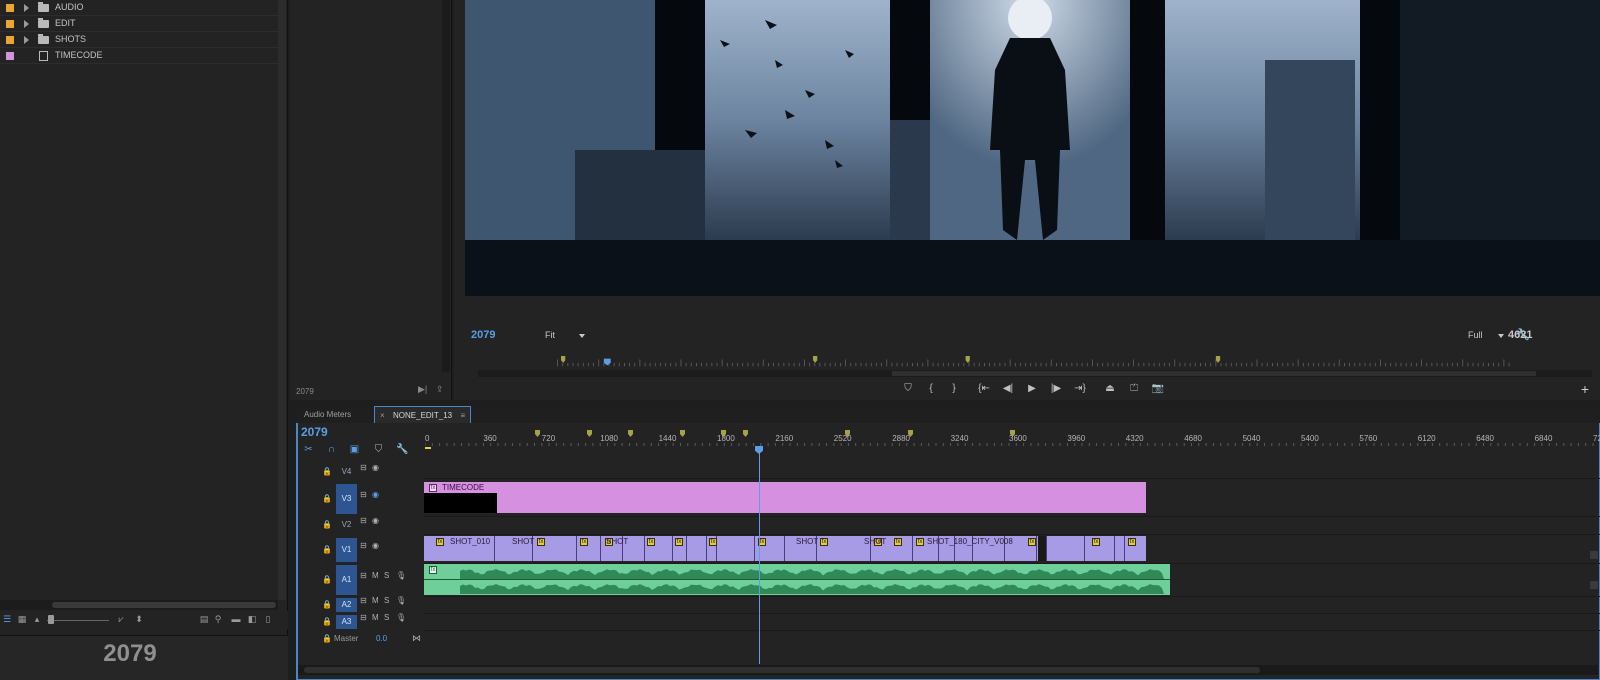  I want to click on zoom-slider-track, so click(78, 620).